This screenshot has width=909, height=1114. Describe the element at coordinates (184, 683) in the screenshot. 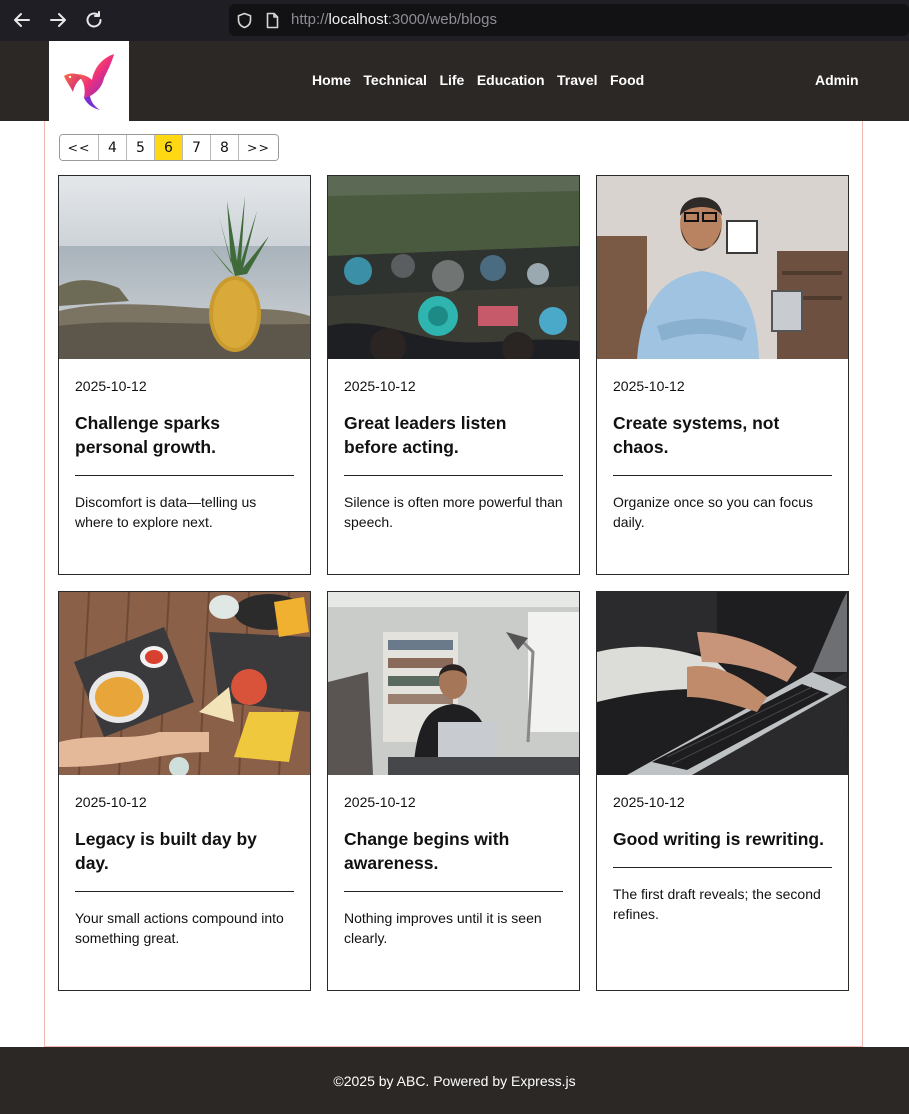

I see `food-table-photo` at that location.